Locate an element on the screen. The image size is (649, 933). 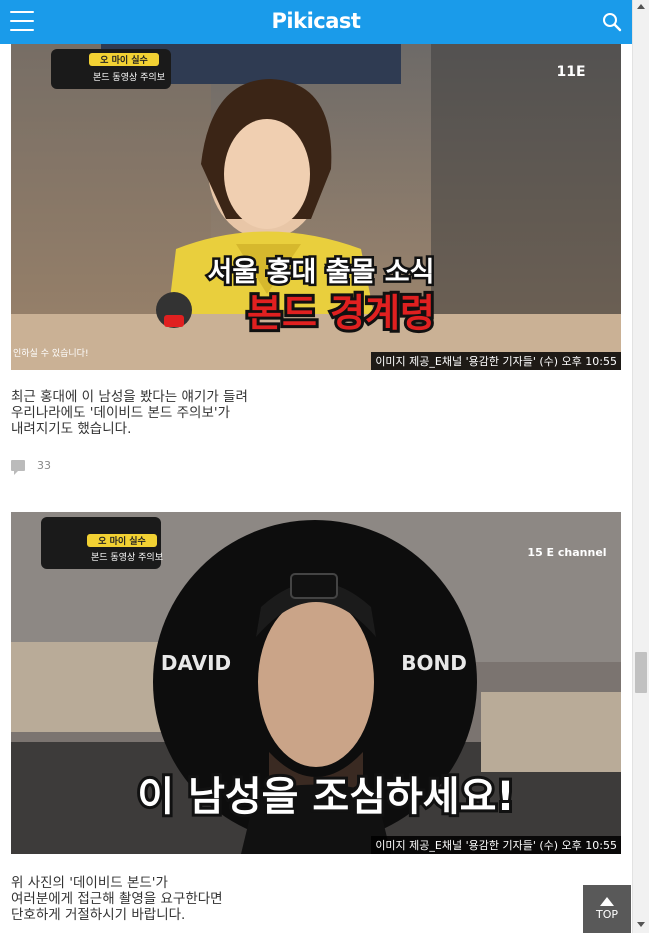
comments-link: 33 is located at coordinates (316, 466).